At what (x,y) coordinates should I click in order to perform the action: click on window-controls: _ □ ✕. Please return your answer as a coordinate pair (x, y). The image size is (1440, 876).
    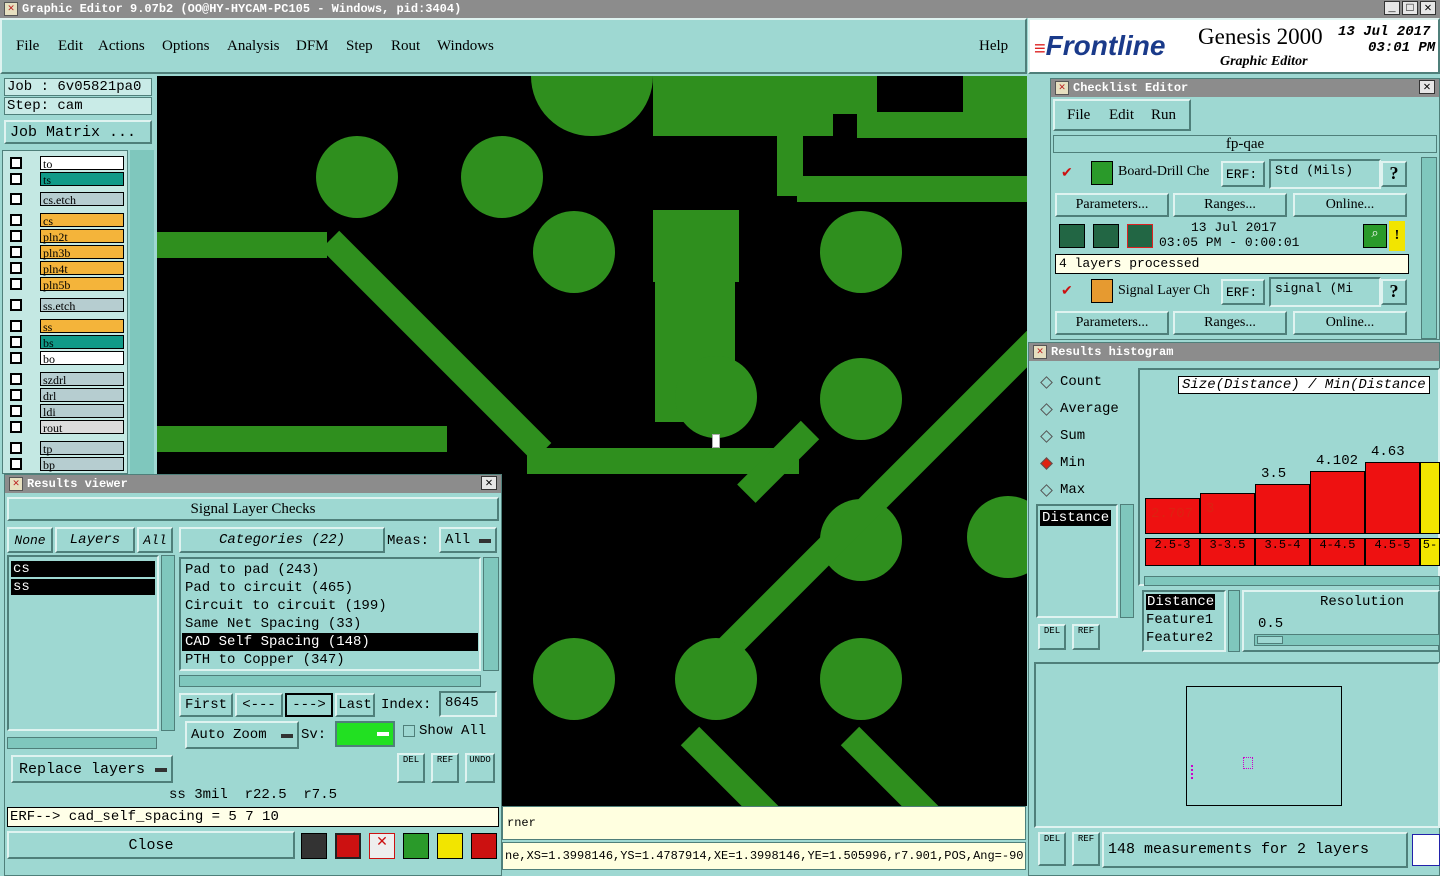
    Looking at the image, I should click on (1410, 8).